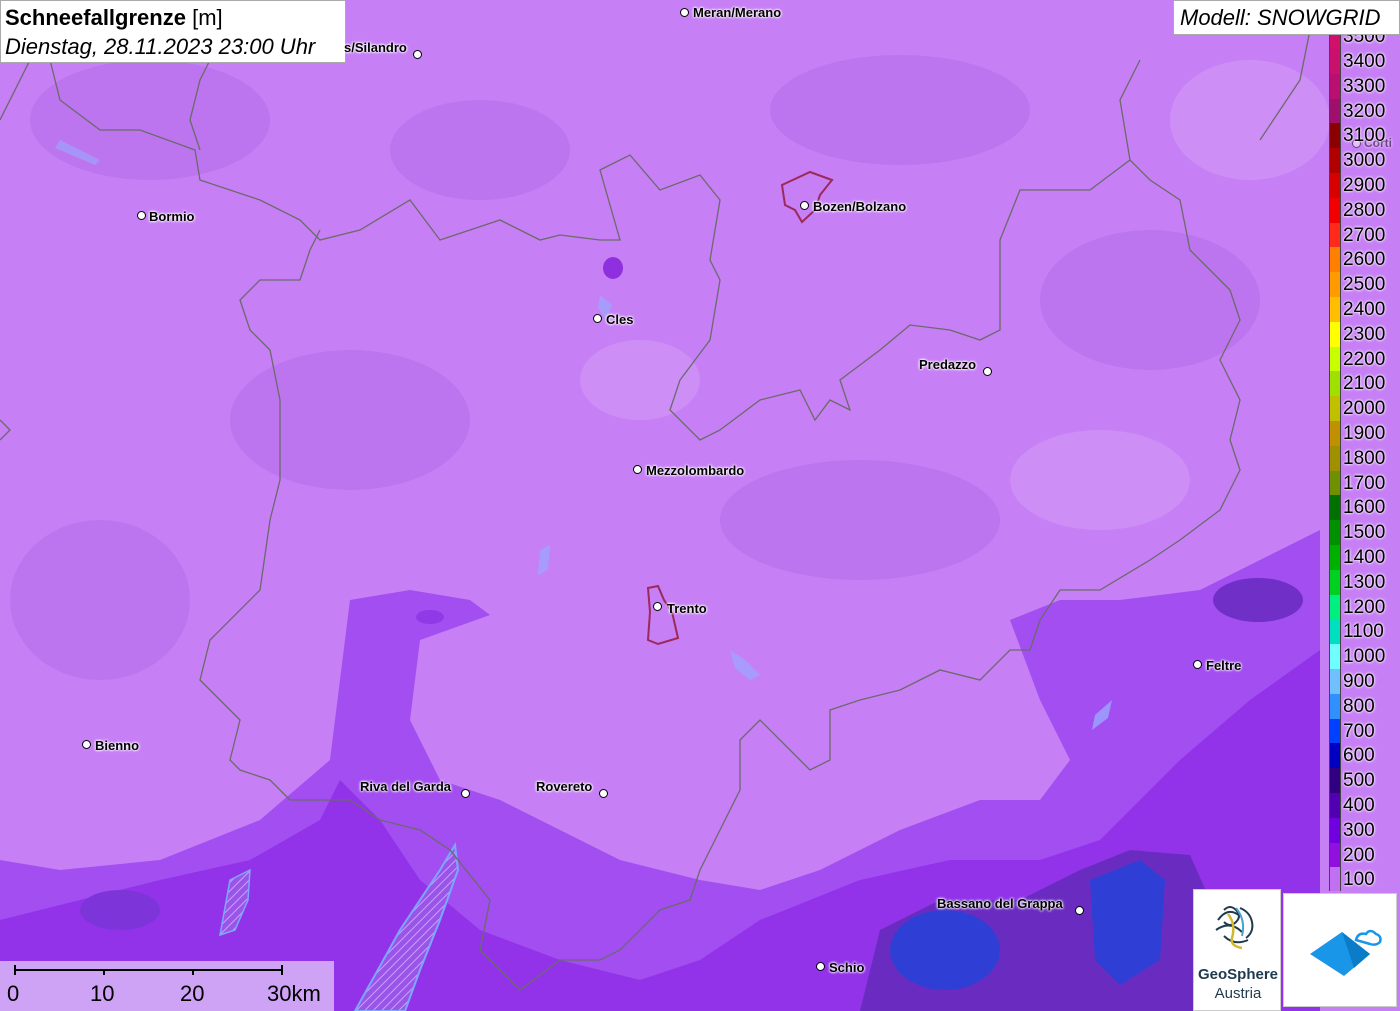 The image size is (1400, 1011). I want to click on legend-item: 1100, so click(1364, 632).